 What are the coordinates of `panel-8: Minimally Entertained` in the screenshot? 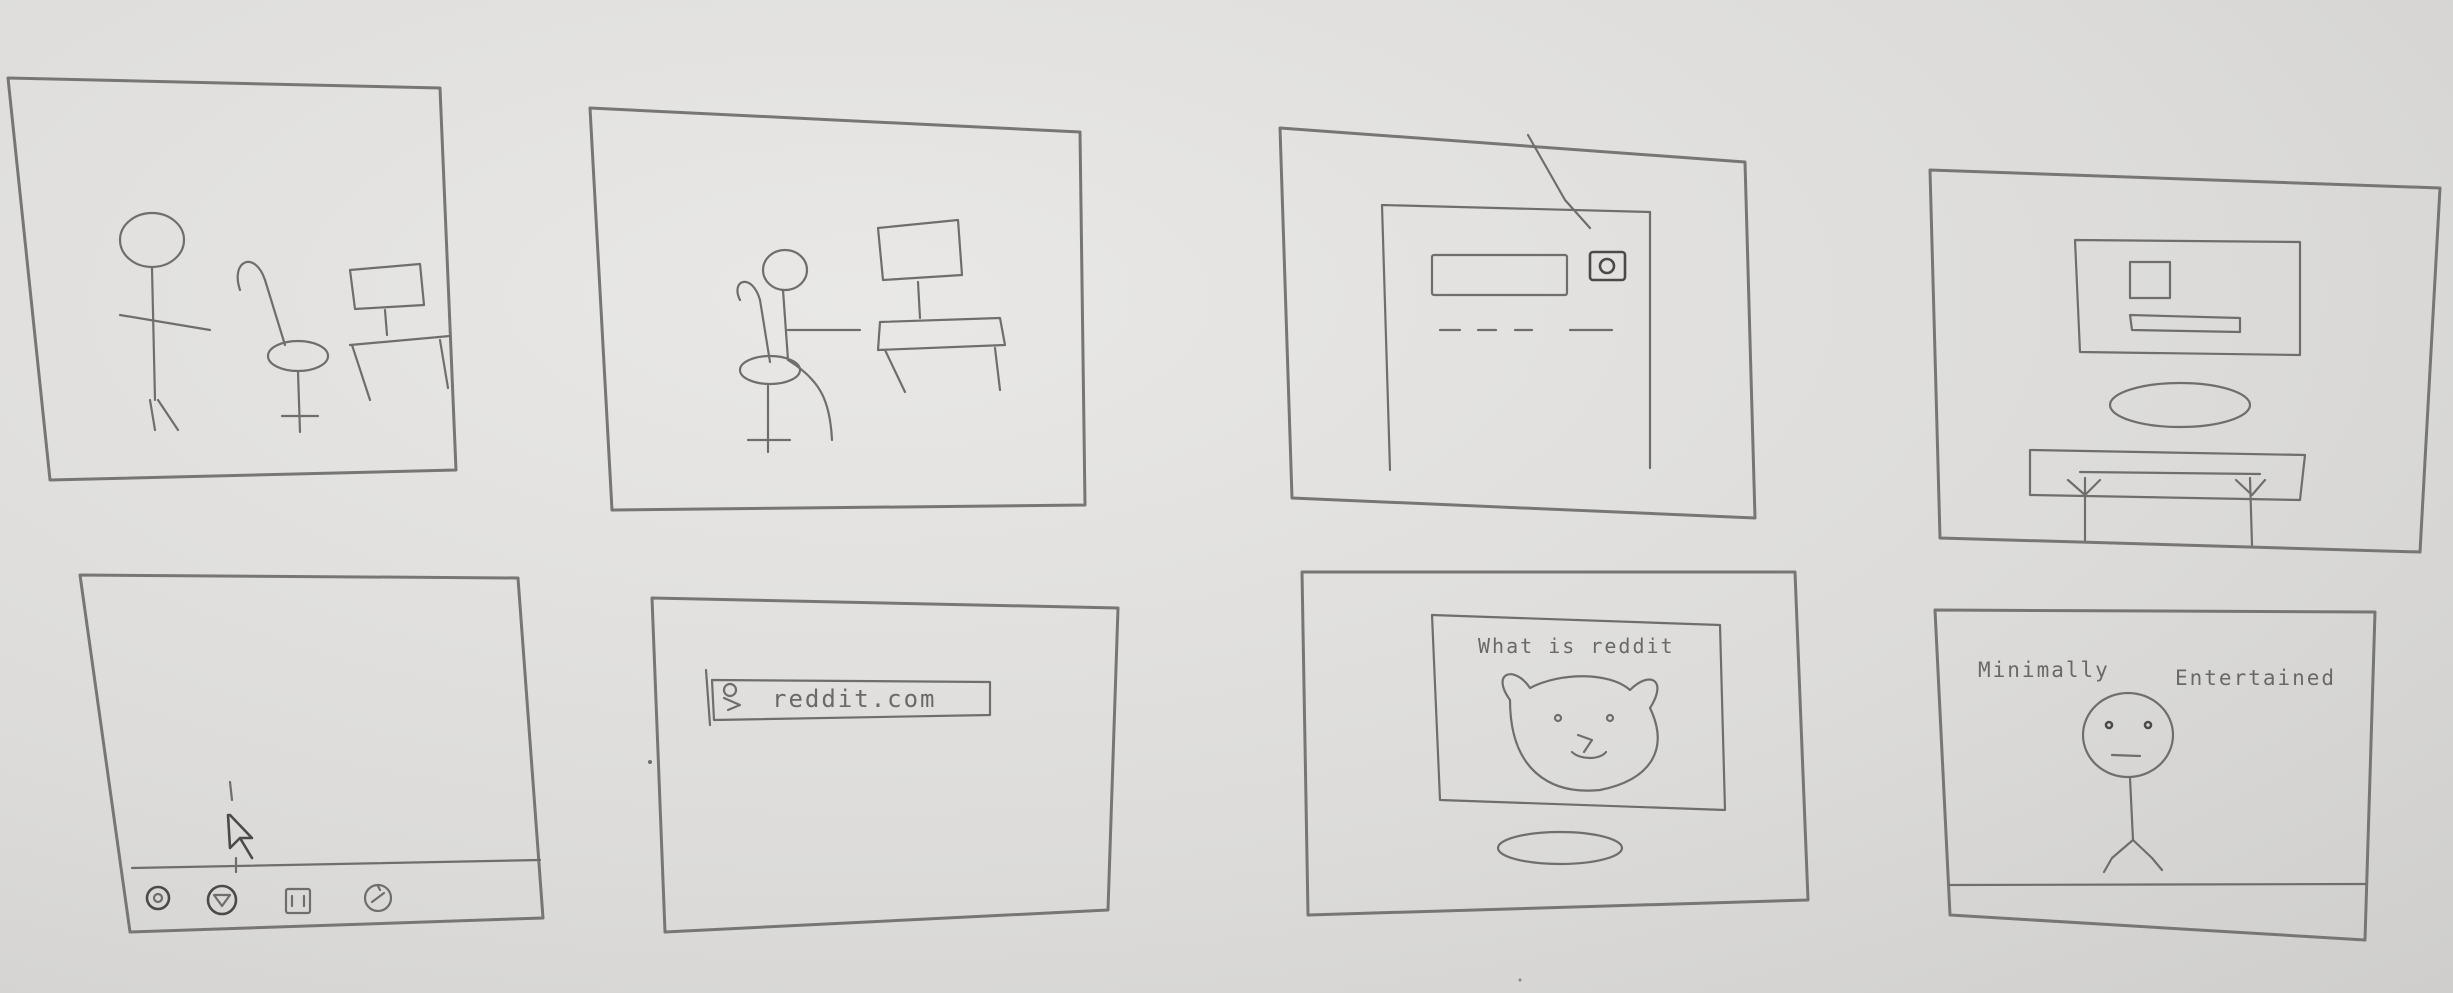 It's located at (2155, 775).